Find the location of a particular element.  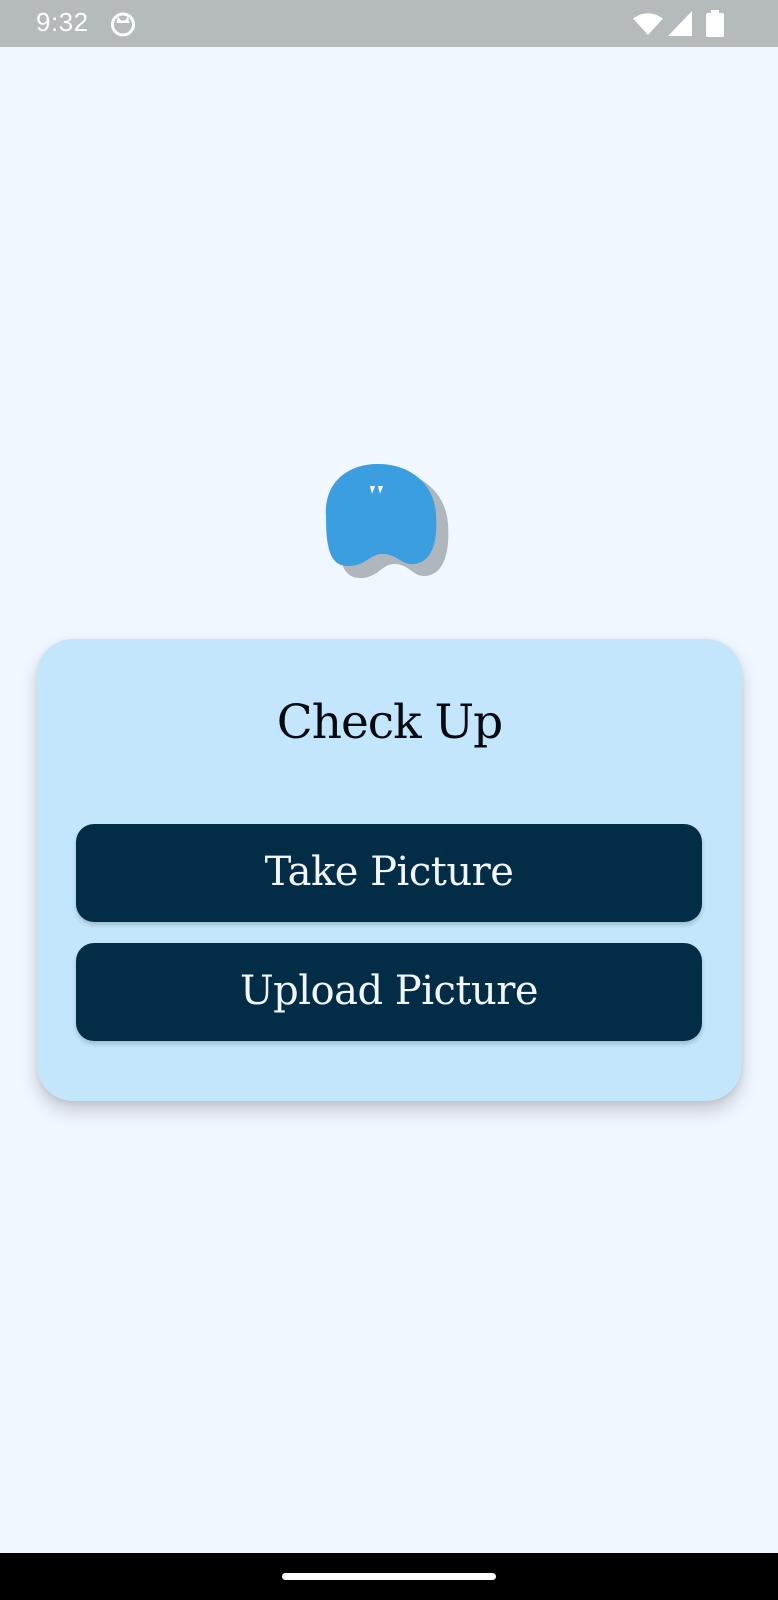

signal-icon is located at coordinates (680, 23).